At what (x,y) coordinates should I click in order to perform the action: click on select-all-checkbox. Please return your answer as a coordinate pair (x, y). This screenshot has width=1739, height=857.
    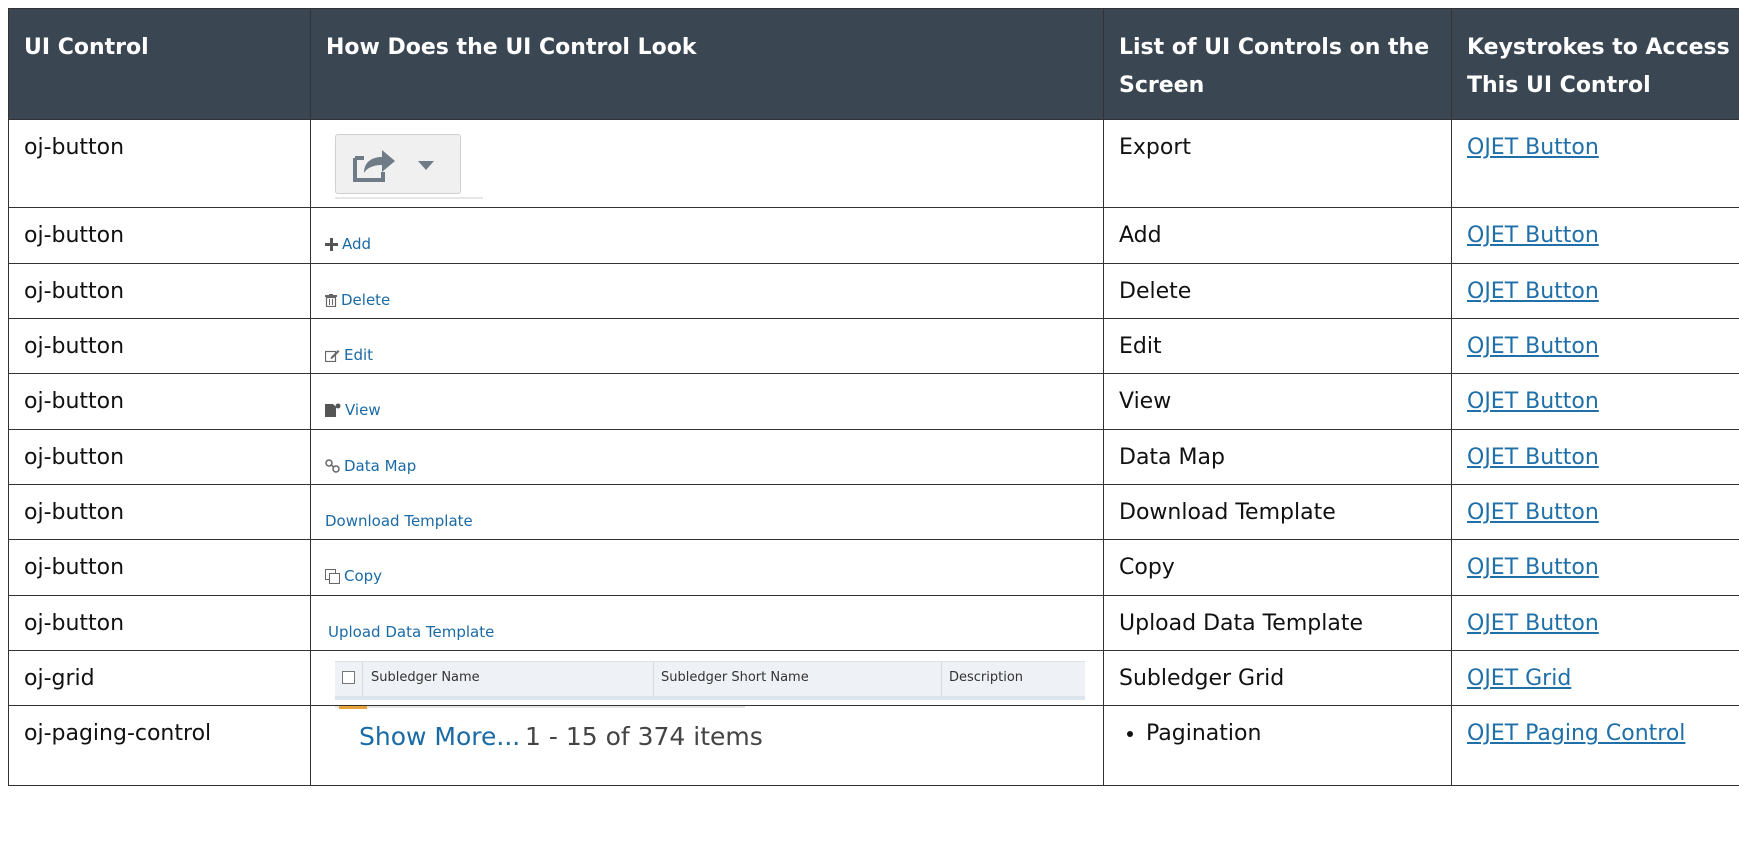
    Looking at the image, I should click on (348, 677).